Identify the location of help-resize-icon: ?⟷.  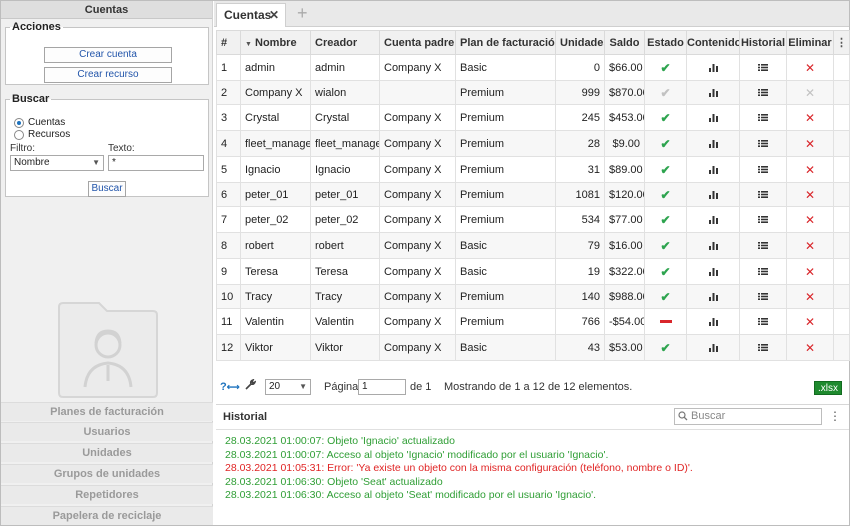
(230, 387).